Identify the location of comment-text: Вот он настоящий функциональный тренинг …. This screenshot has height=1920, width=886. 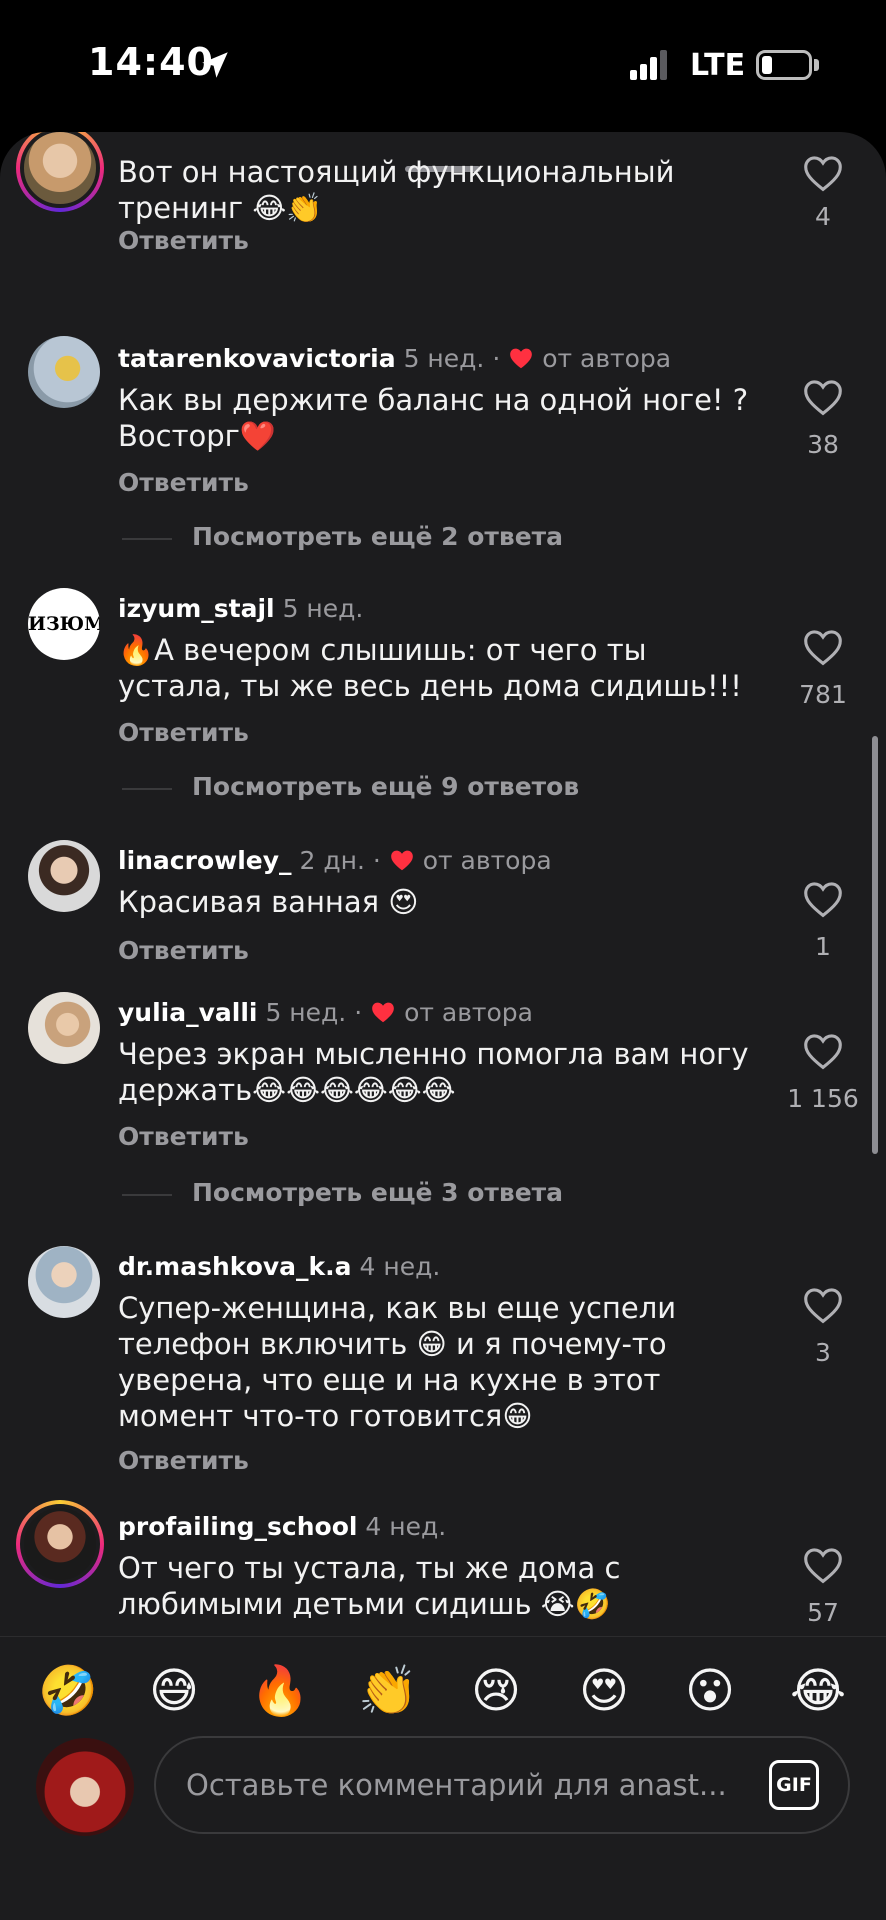
(396, 190).